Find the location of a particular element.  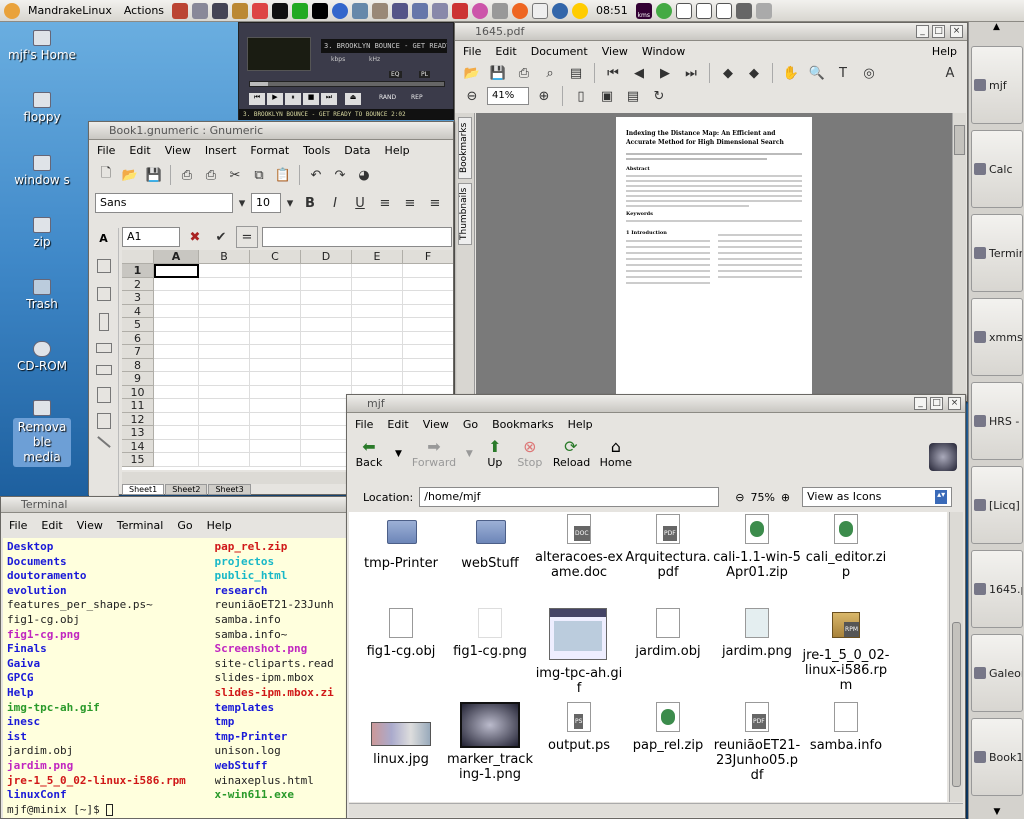

settings-icon is located at coordinates (420, 10).